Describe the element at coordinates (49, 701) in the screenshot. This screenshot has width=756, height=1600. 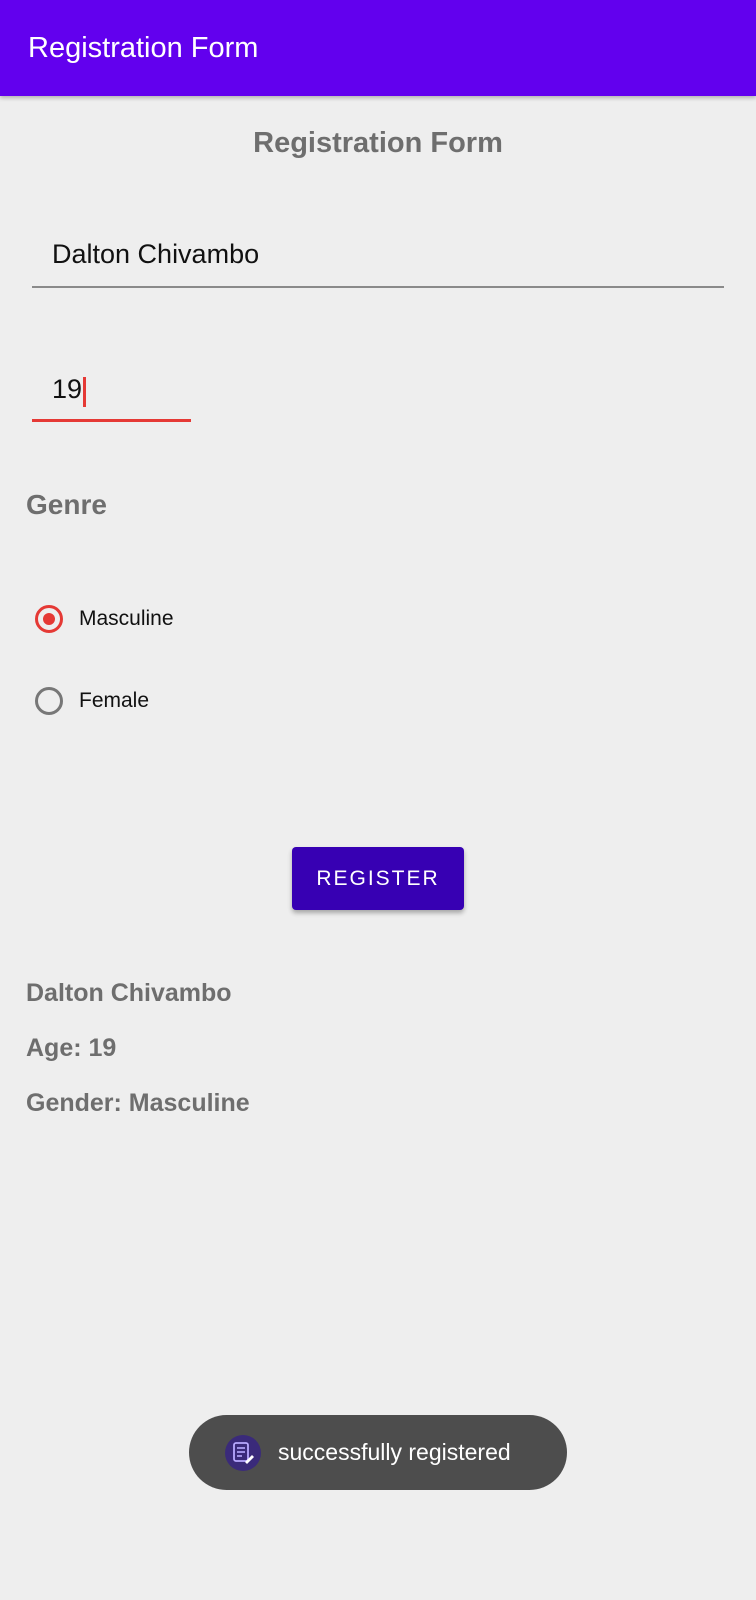
I see `radio-unchecked-icon` at that location.